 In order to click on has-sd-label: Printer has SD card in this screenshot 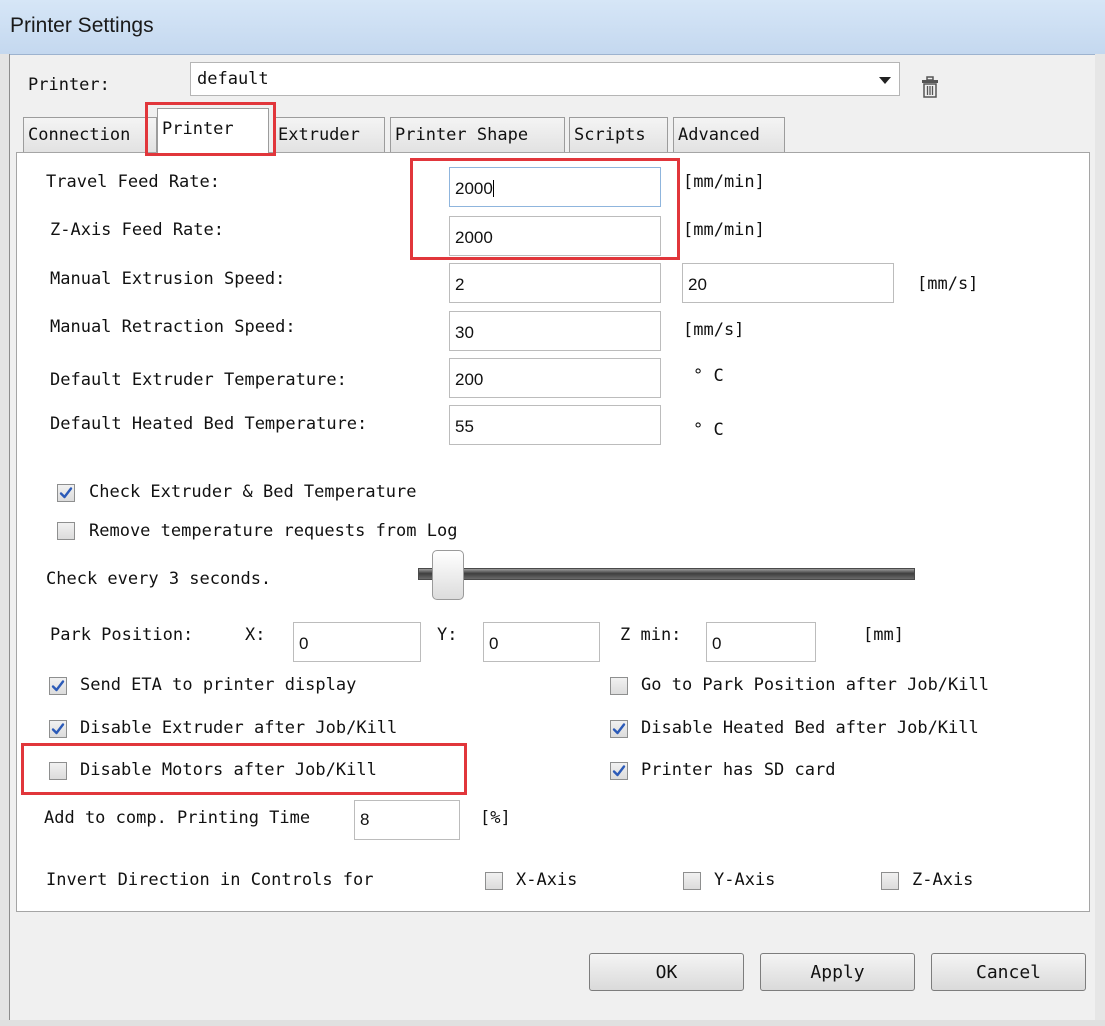, I will do `click(738, 770)`.